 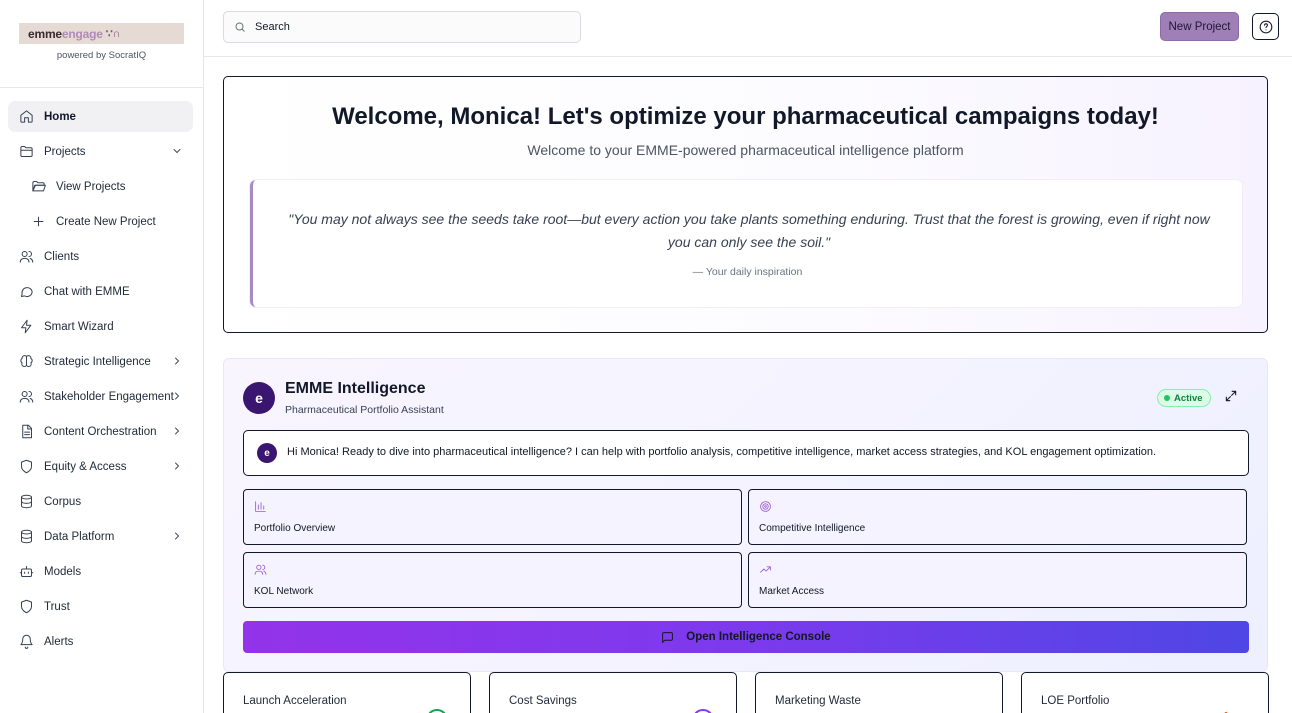 I want to click on search-icon, so click(x=240, y=27).